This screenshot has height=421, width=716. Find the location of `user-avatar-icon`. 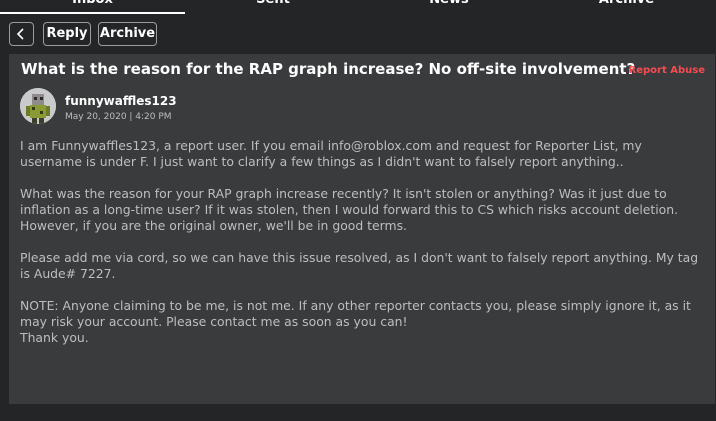

user-avatar-icon is located at coordinates (38, 106).